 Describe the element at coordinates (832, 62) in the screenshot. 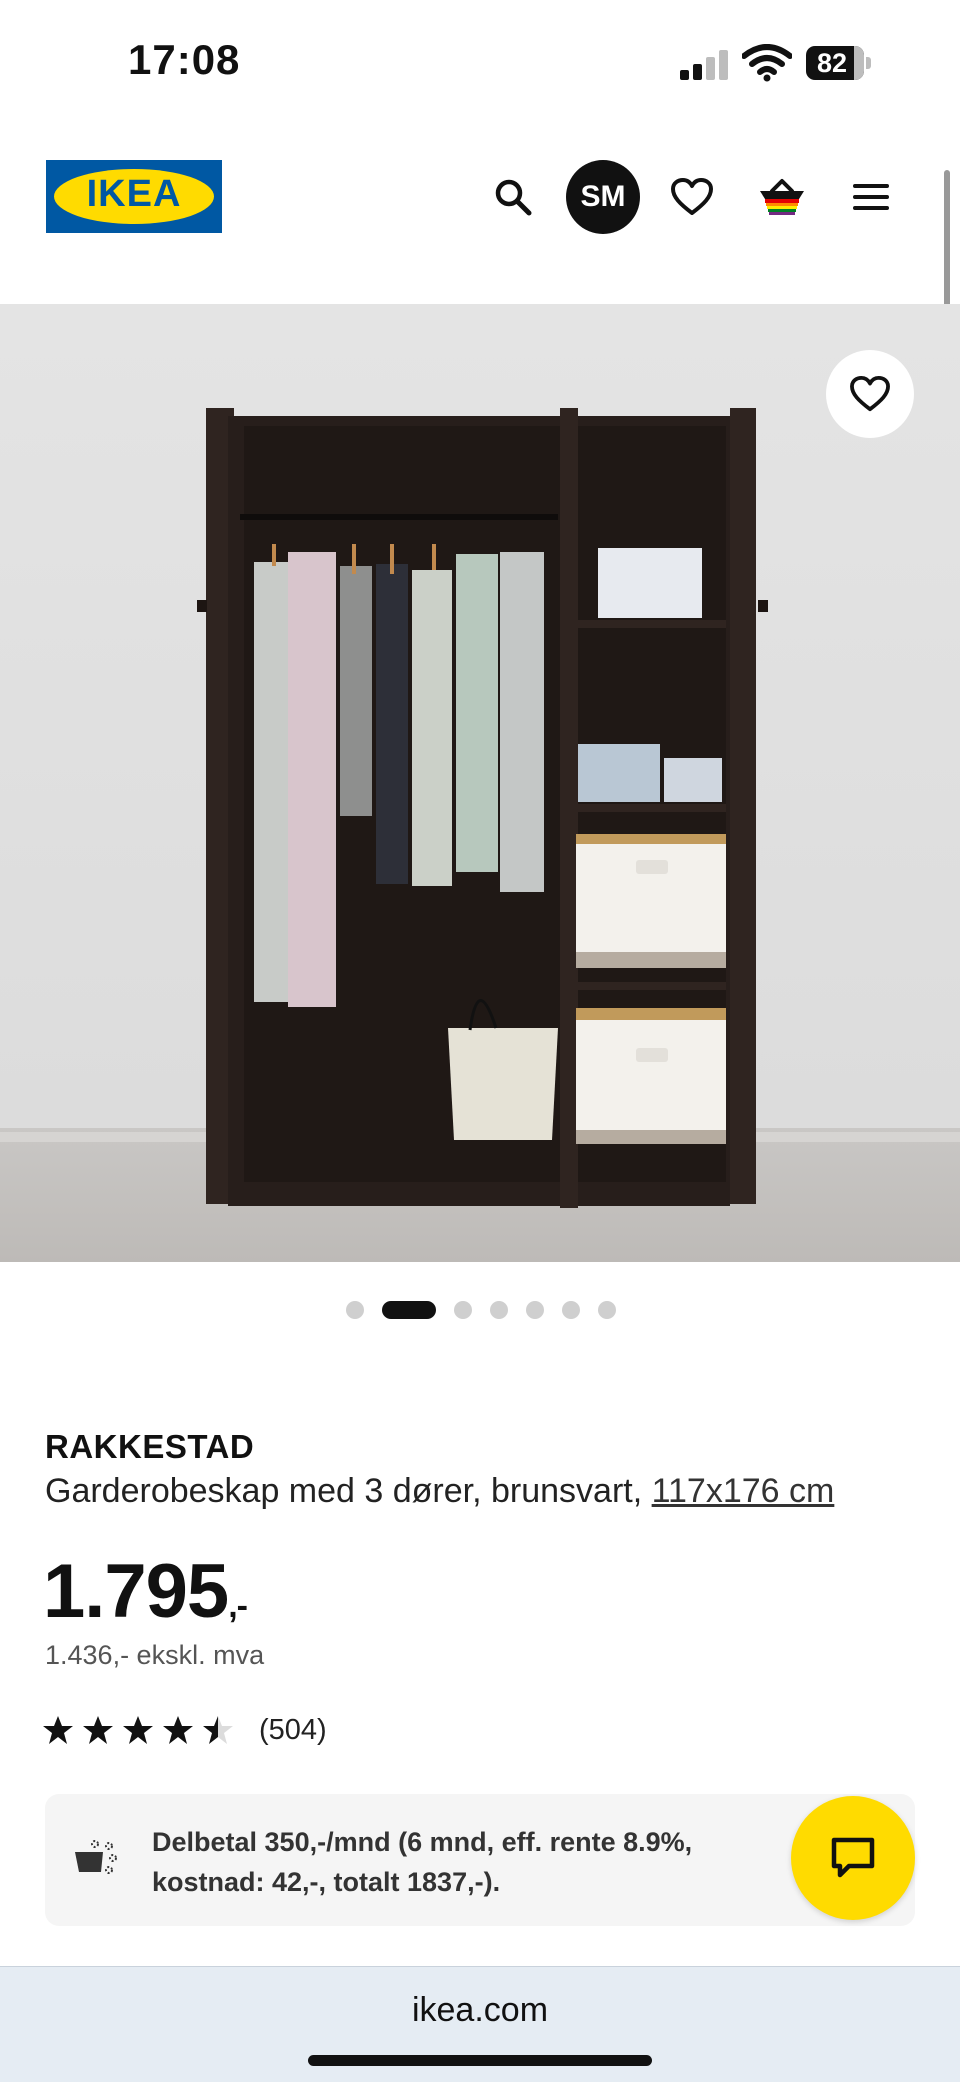

I see `battery-level: 82` at that location.